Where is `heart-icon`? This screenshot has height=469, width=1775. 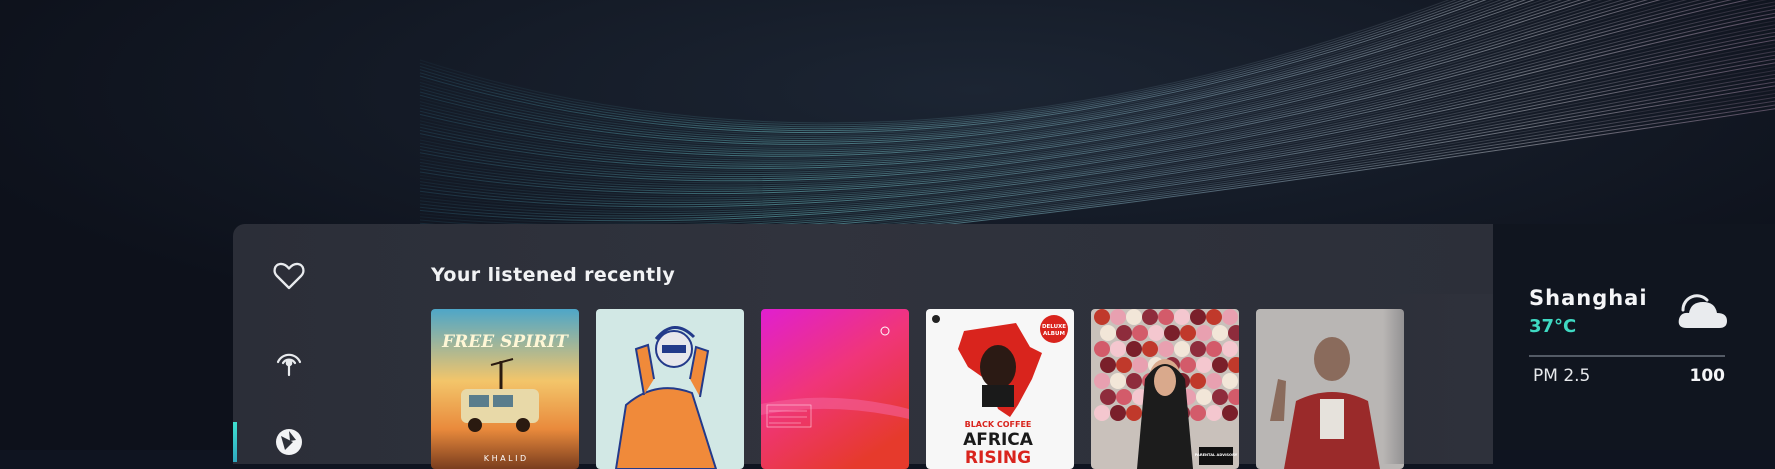 heart-icon is located at coordinates (289, 276).